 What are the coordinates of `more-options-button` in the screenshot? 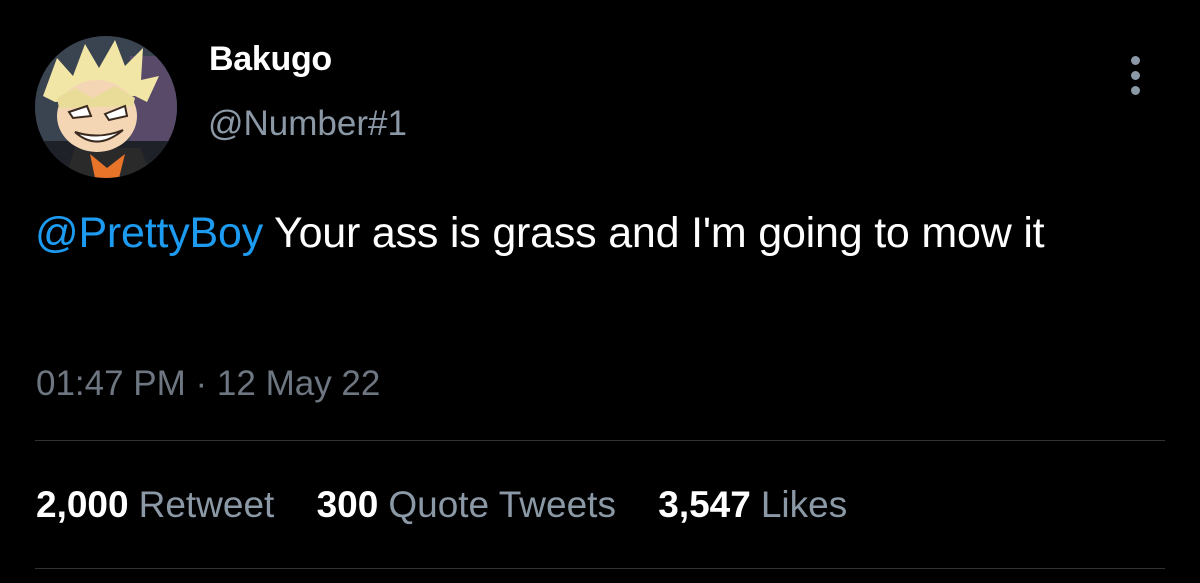 It's located at (1136, 75).